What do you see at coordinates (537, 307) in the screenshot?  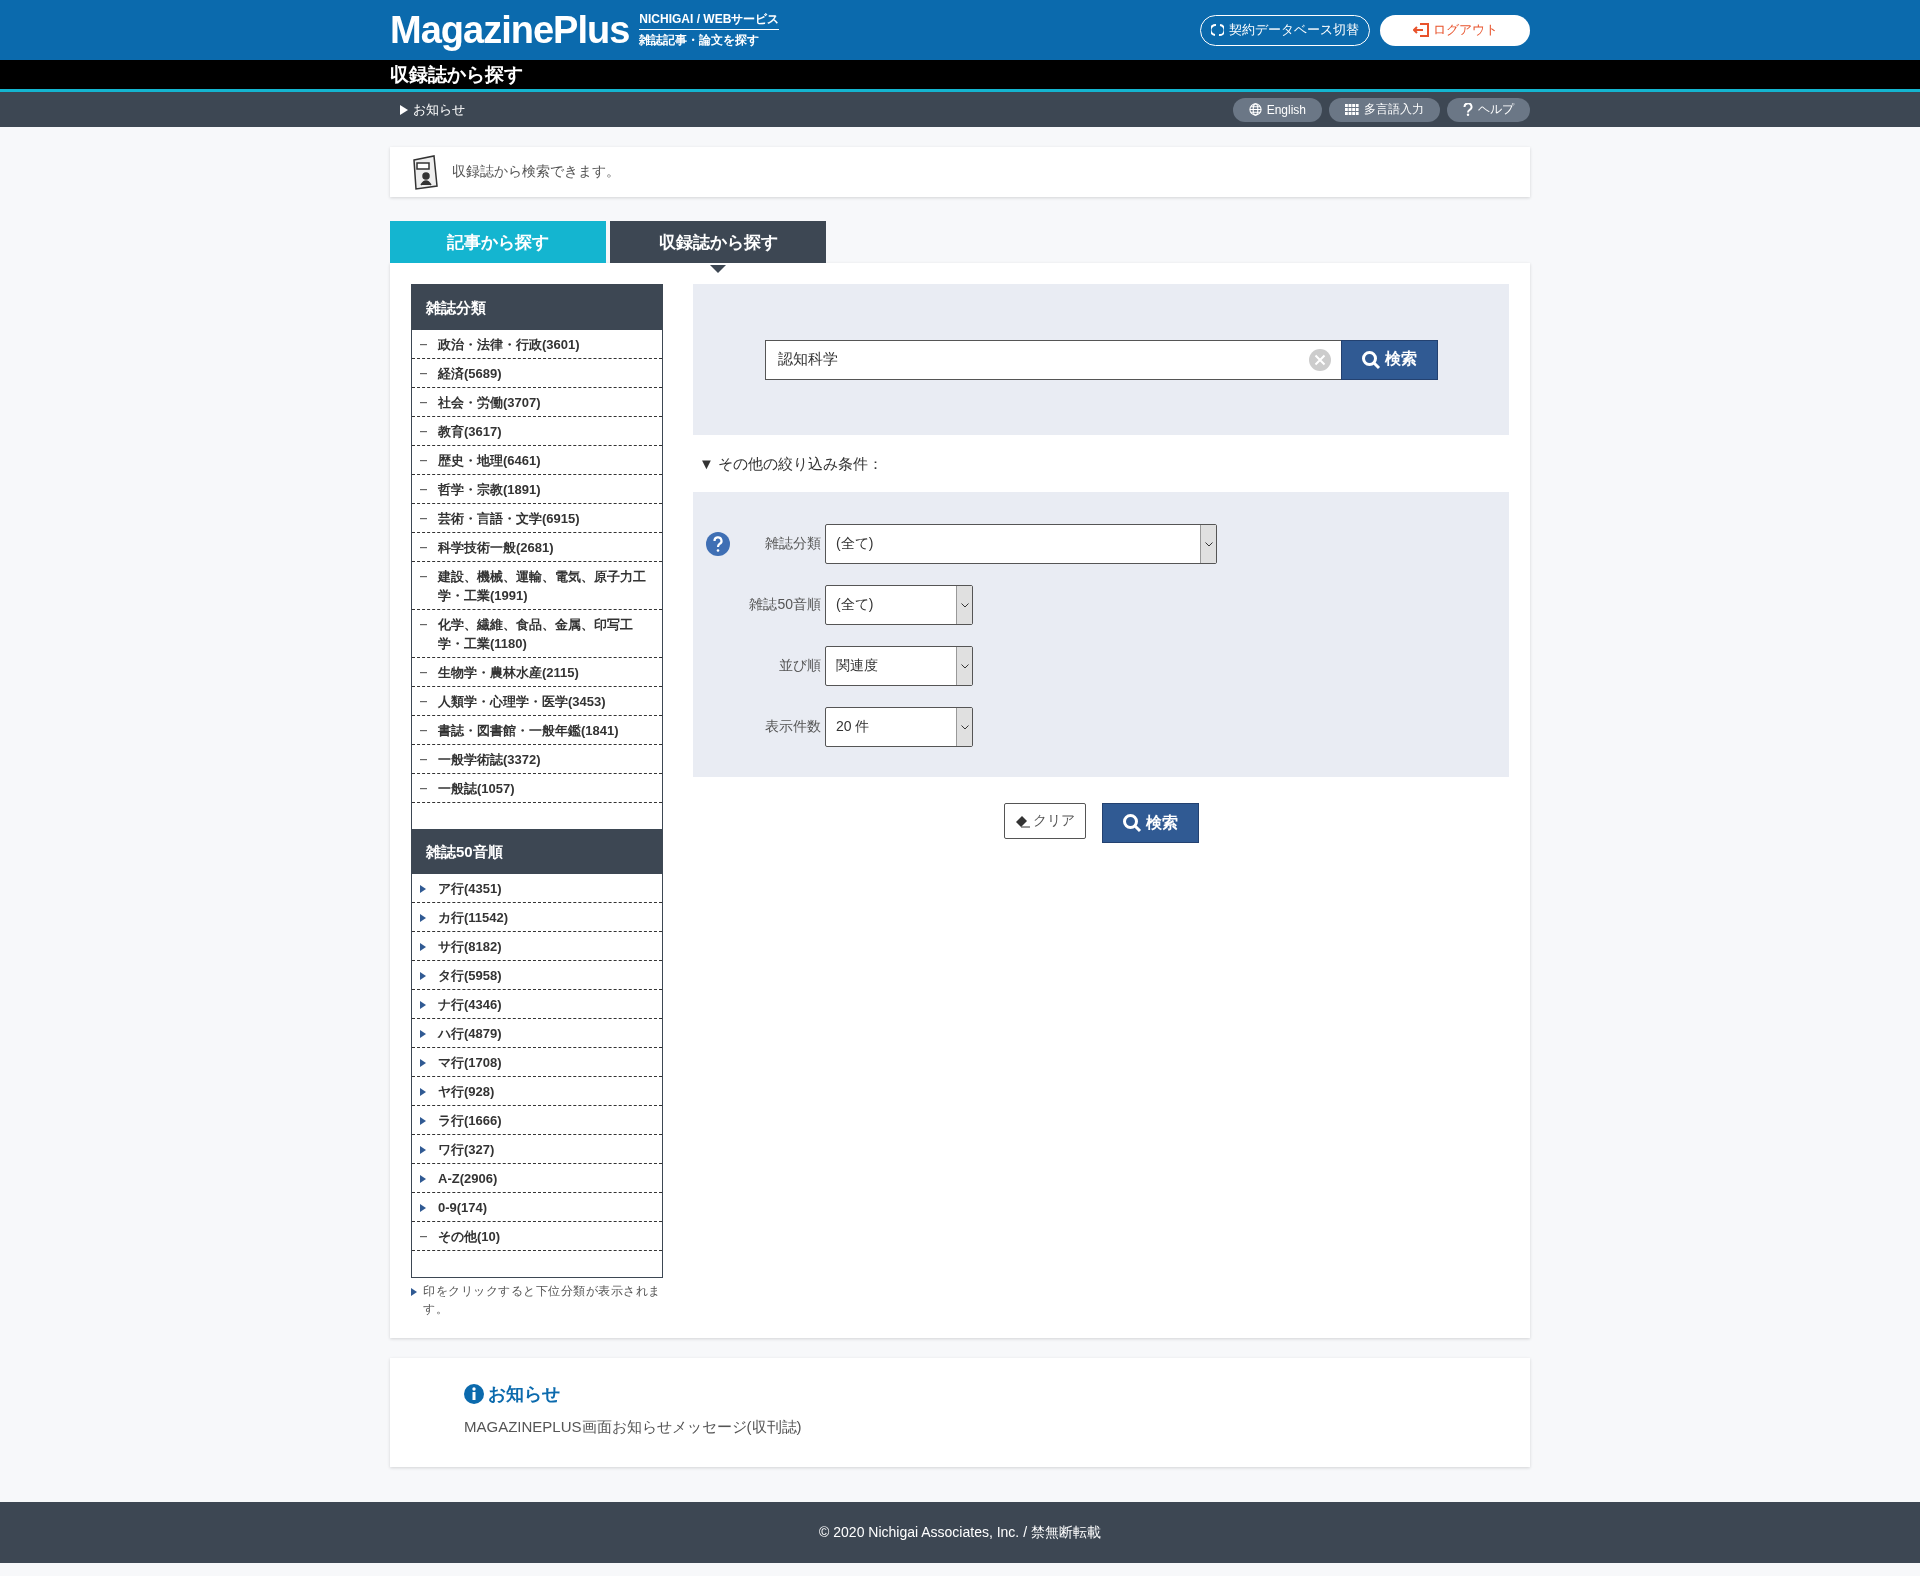 I see `sidebar-heading: 雑誌分類` at bounding box center [537, 307].